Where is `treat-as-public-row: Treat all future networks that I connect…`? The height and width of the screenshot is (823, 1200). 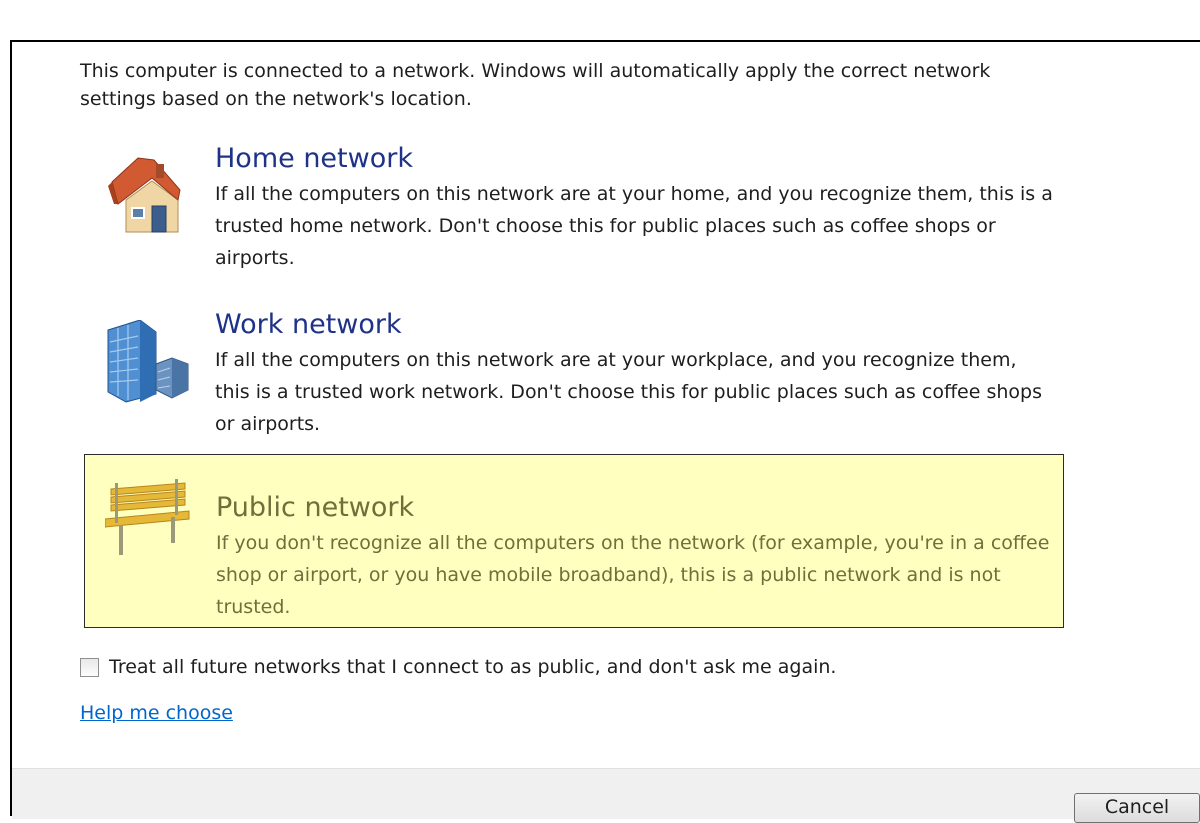
treat-as-public-row: Treat all future networks that I connect… is located at coordinates (458, 667).